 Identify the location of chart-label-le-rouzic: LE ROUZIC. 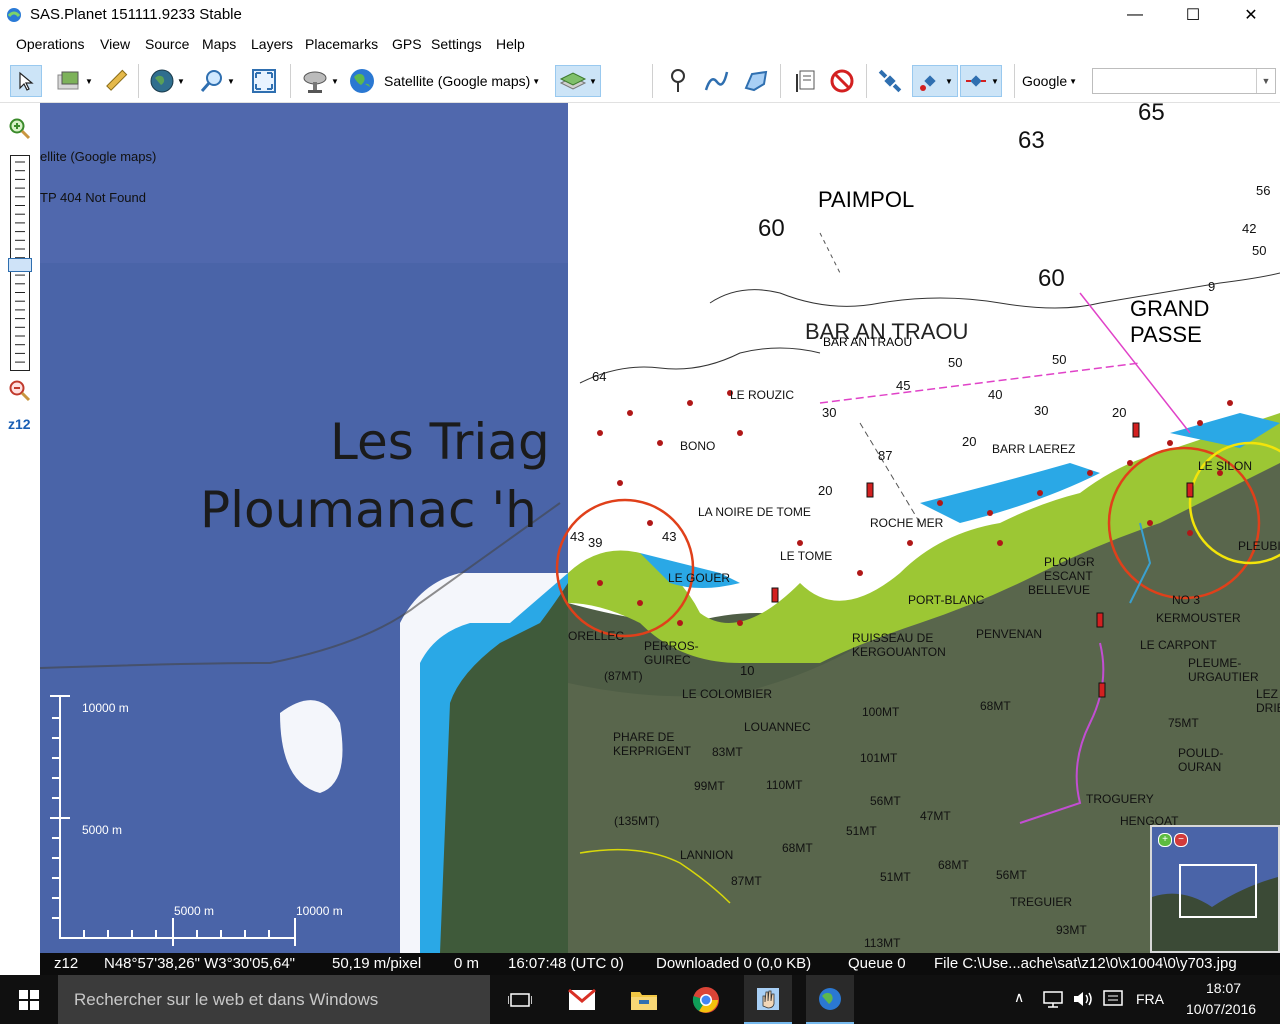
(762, 395).